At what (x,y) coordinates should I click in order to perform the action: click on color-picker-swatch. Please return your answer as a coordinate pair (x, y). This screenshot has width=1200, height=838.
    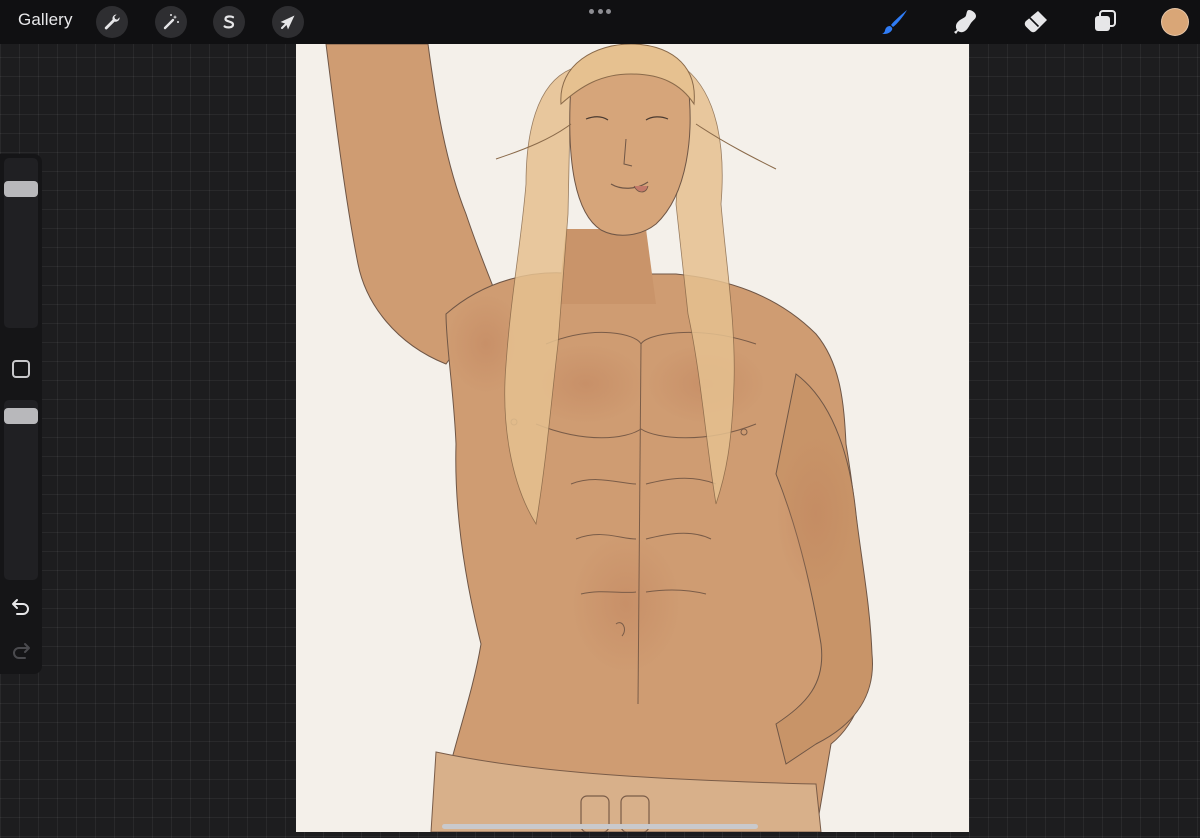
    Looking at the image, I should click on (1175, 22).